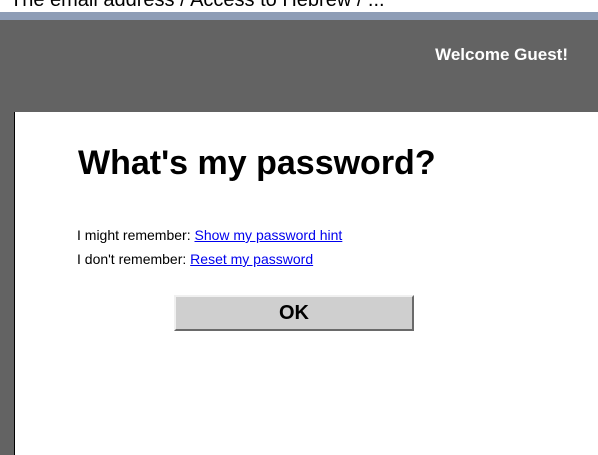  Describe the element at coordinates (268, 235) in the screenshot. I see `show-password-hint-link: Show my password hint` at that location.